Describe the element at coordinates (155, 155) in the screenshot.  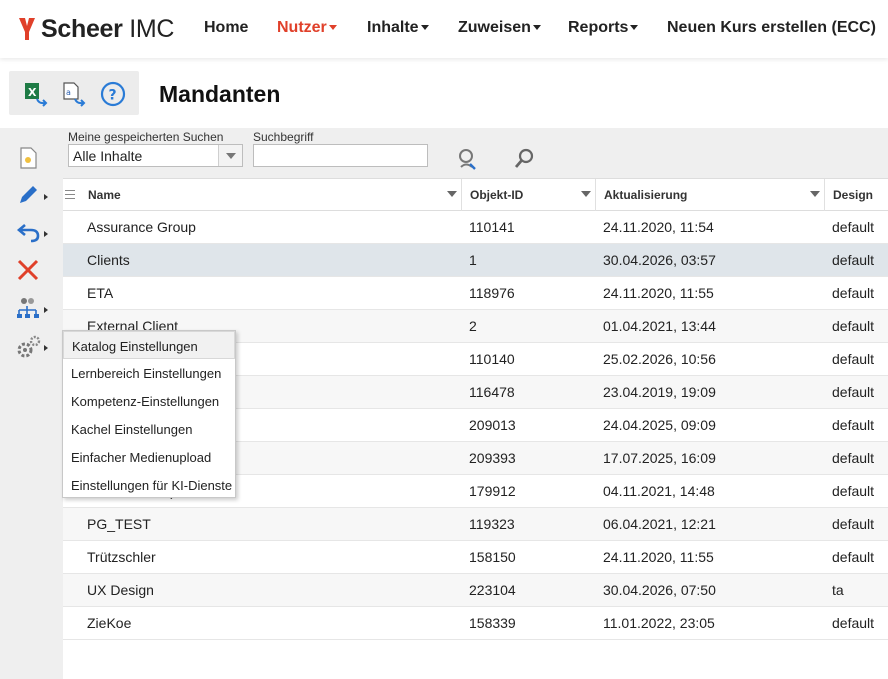
I see `saved-searches-select: Alle Inhalte` at that location.